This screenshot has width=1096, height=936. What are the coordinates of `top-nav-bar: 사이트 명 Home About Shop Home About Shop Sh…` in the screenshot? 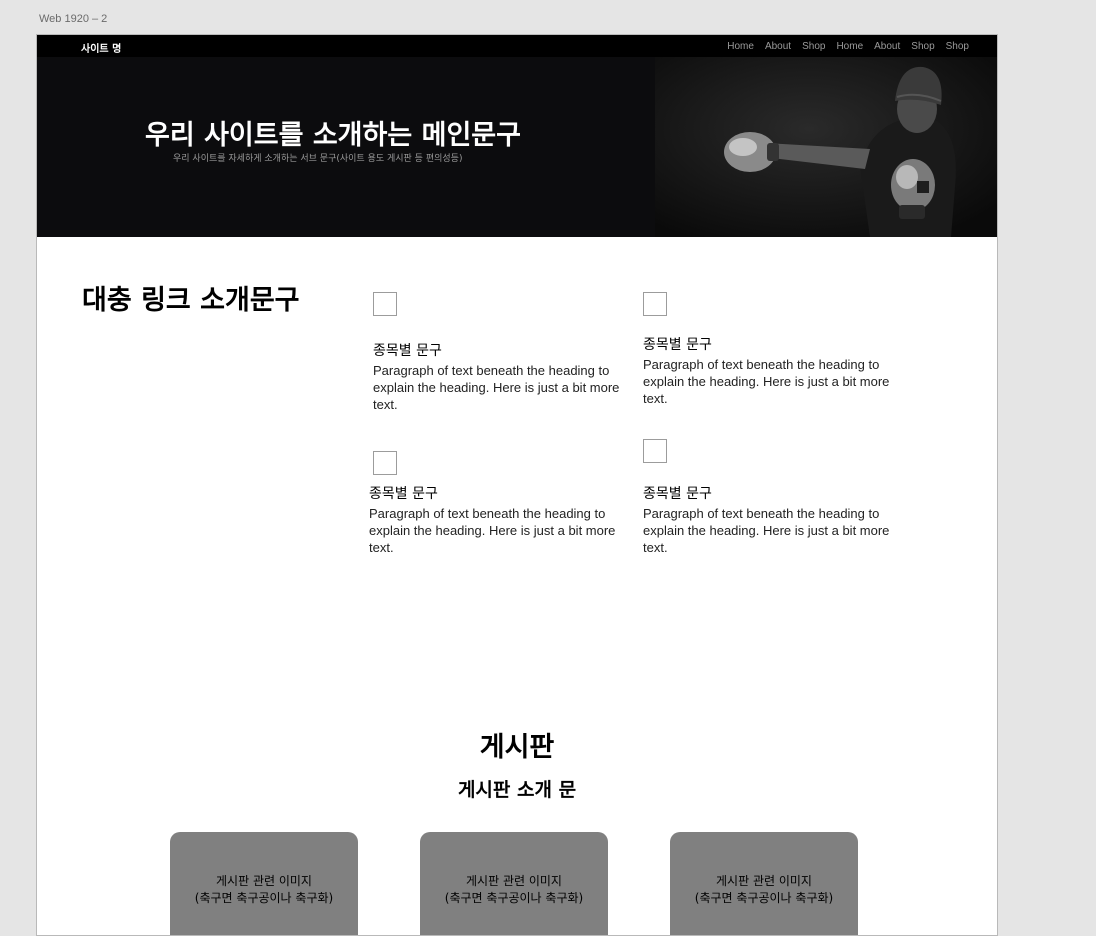 It's located at (517, 46).